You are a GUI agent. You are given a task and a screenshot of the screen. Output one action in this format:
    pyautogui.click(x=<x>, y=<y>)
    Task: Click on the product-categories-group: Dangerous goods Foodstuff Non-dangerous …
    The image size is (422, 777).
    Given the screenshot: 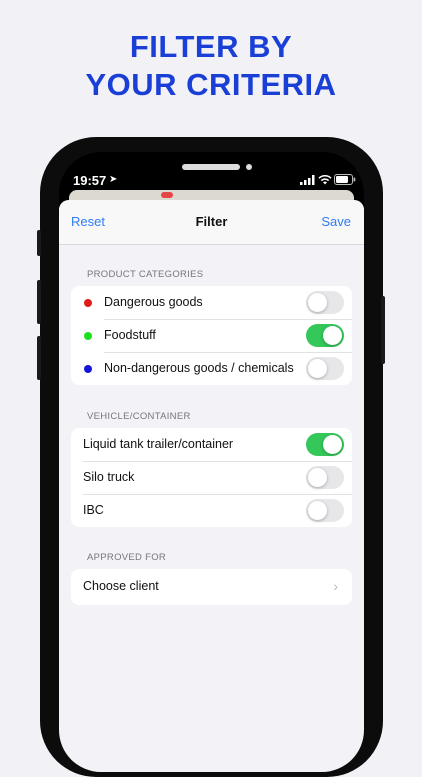 What is the action you would take?
    pyautogui.click(x=211, y=335)
    